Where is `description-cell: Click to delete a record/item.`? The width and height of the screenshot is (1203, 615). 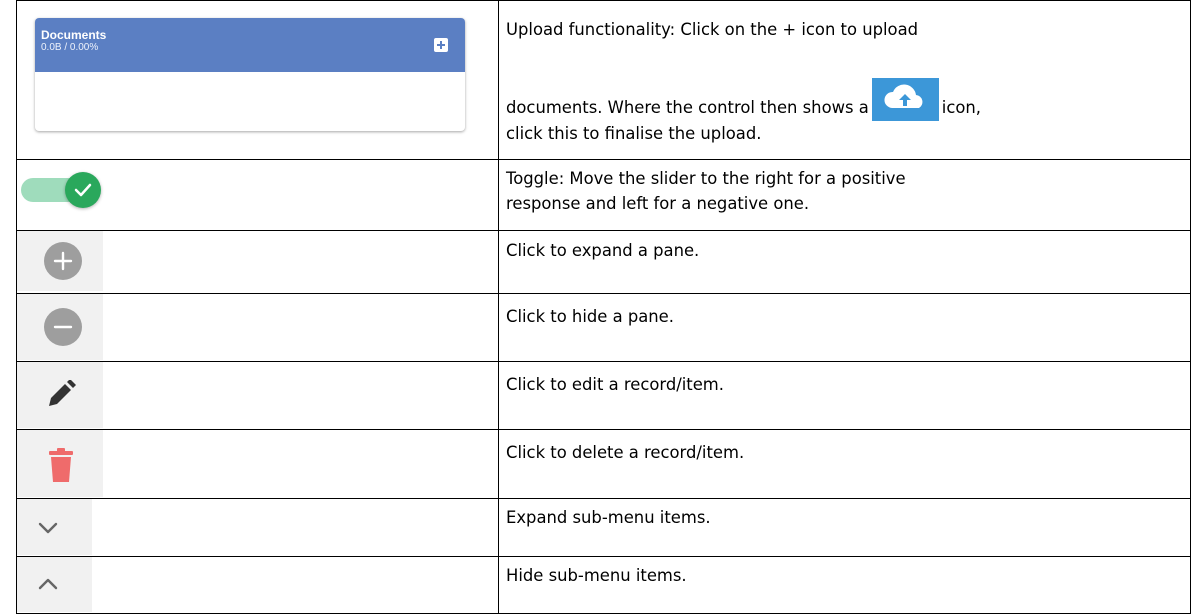 description-cell: Click to delete a record/item. is located at coordinates (844, 464).